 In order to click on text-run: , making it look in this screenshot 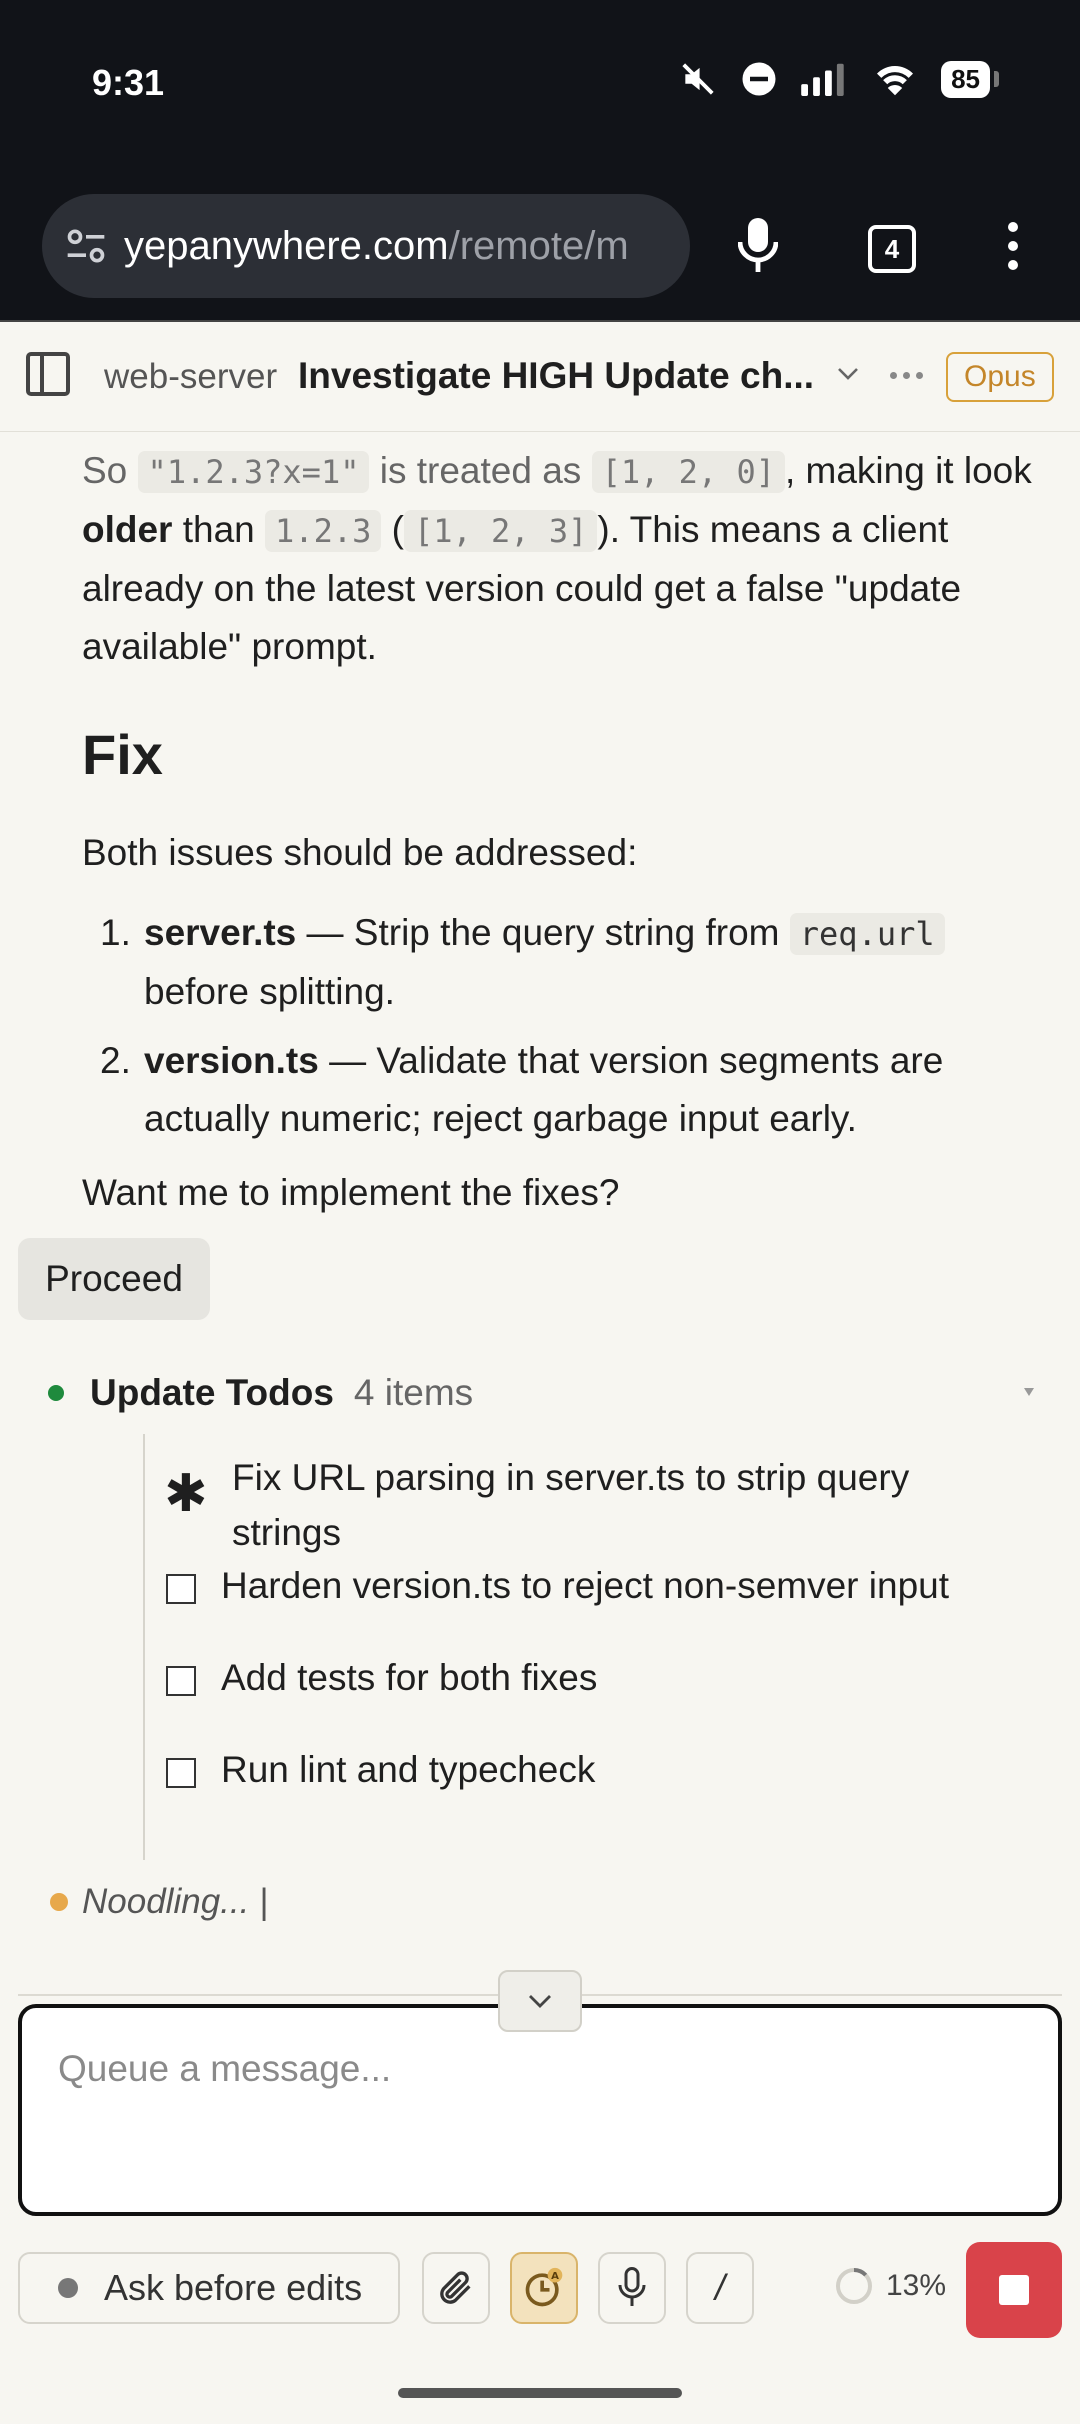, I will do `click(908, 470)`.